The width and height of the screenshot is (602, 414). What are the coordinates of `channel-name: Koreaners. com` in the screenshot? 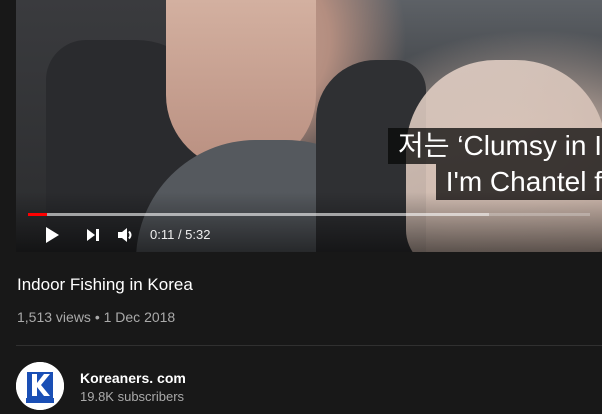 It's located at (133, 378).